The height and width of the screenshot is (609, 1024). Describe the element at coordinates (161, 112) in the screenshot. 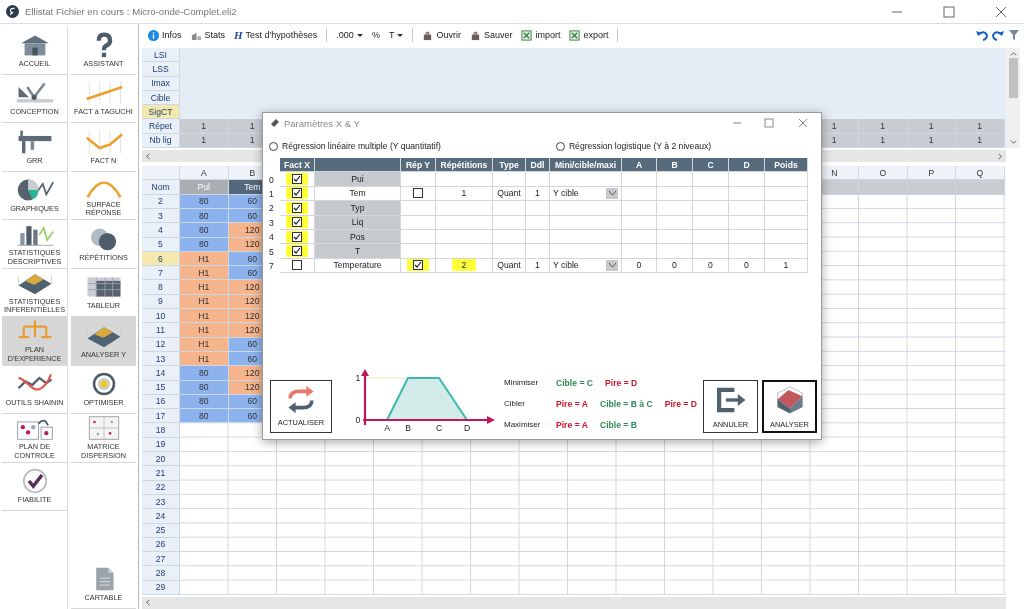

I see `row-header: SigCT` at that location.